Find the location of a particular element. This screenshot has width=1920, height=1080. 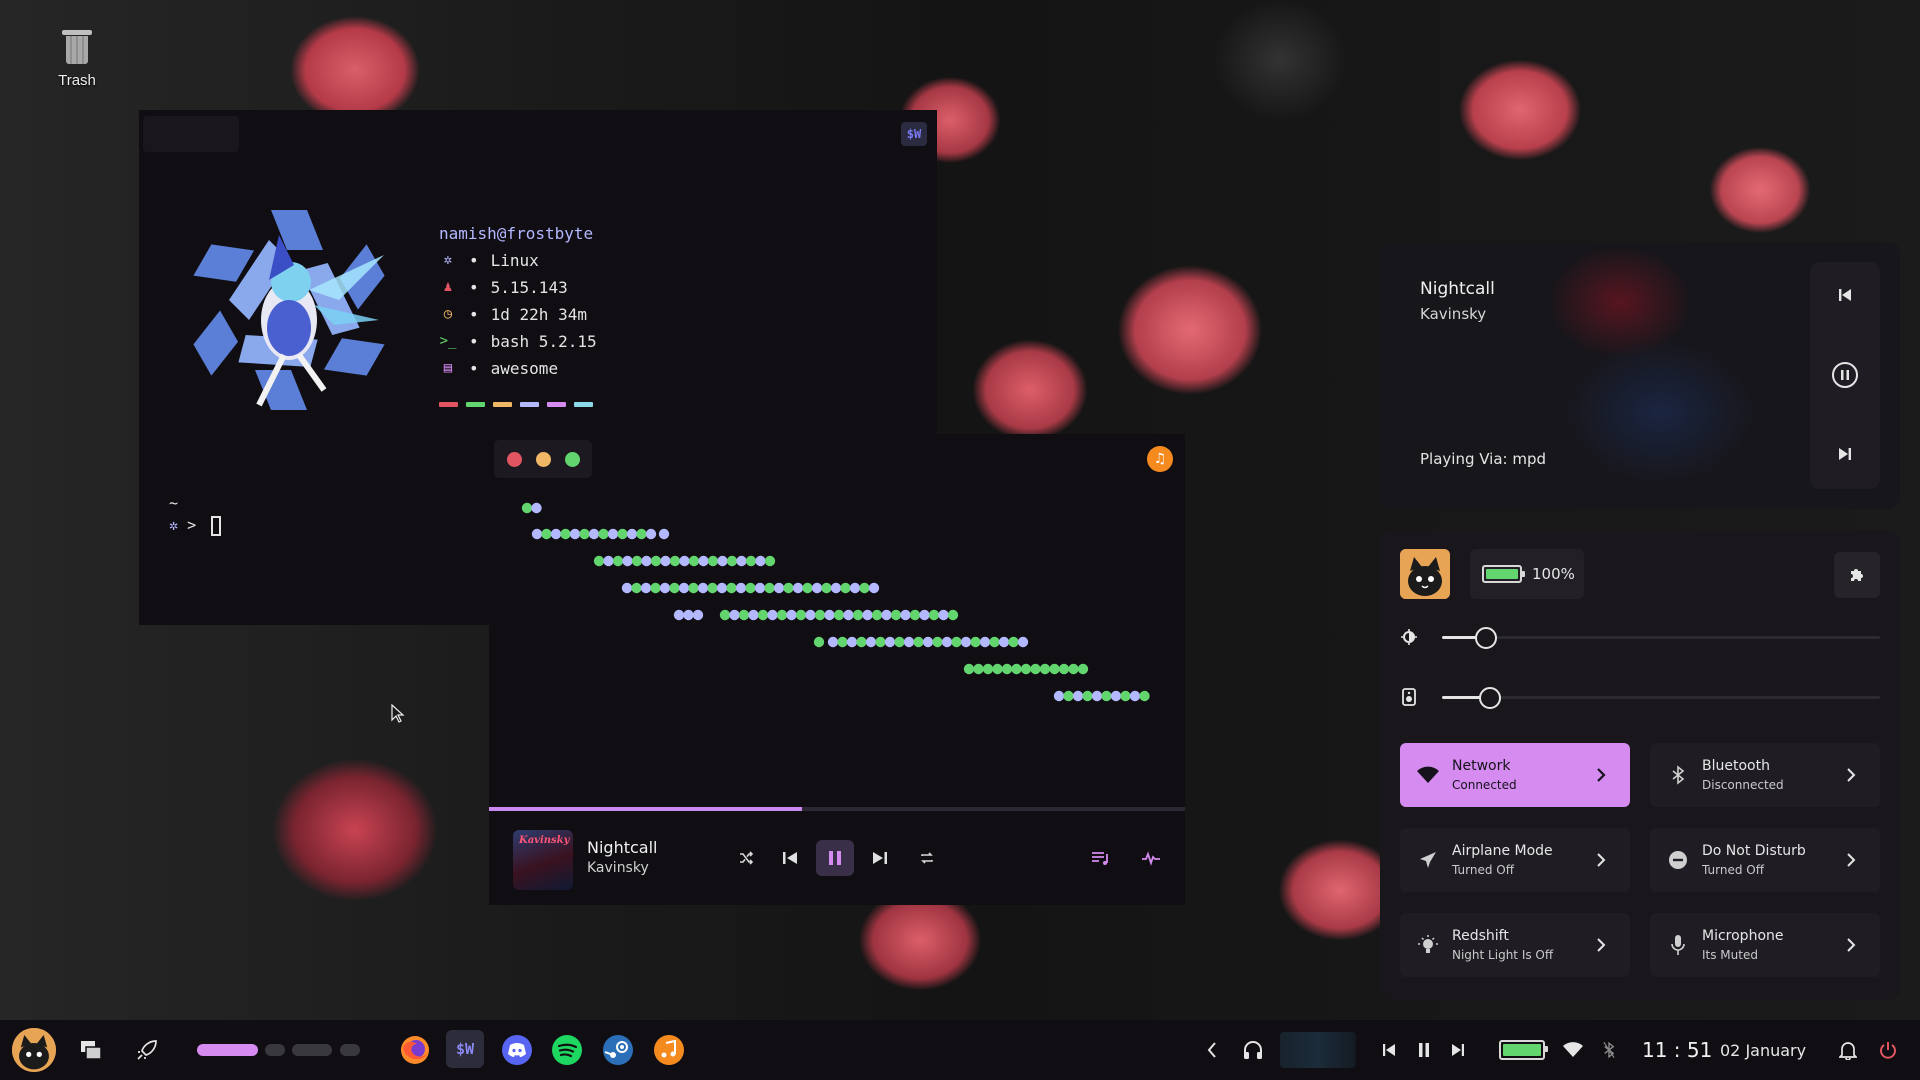

tile-redshift: Redshift Night Light Is Off is located at coordinates (1515, 945).